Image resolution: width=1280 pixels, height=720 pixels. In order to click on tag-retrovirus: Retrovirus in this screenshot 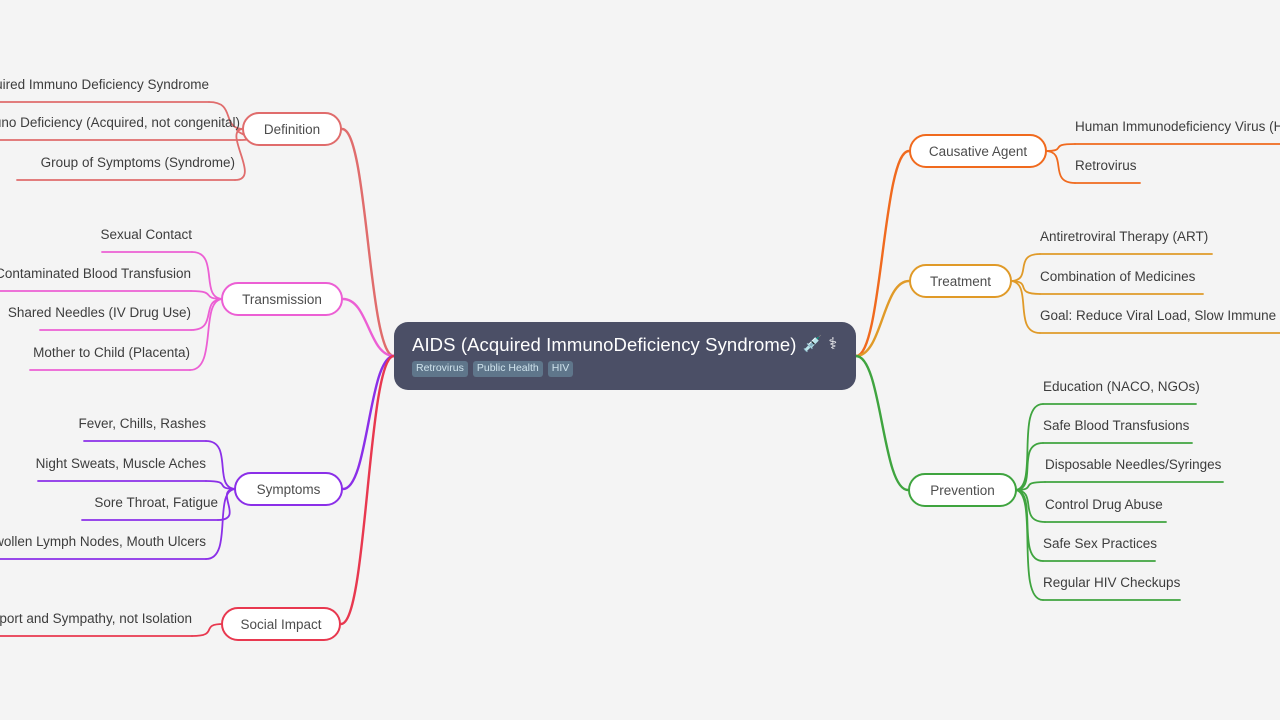, I will do `click(440, 369)`.